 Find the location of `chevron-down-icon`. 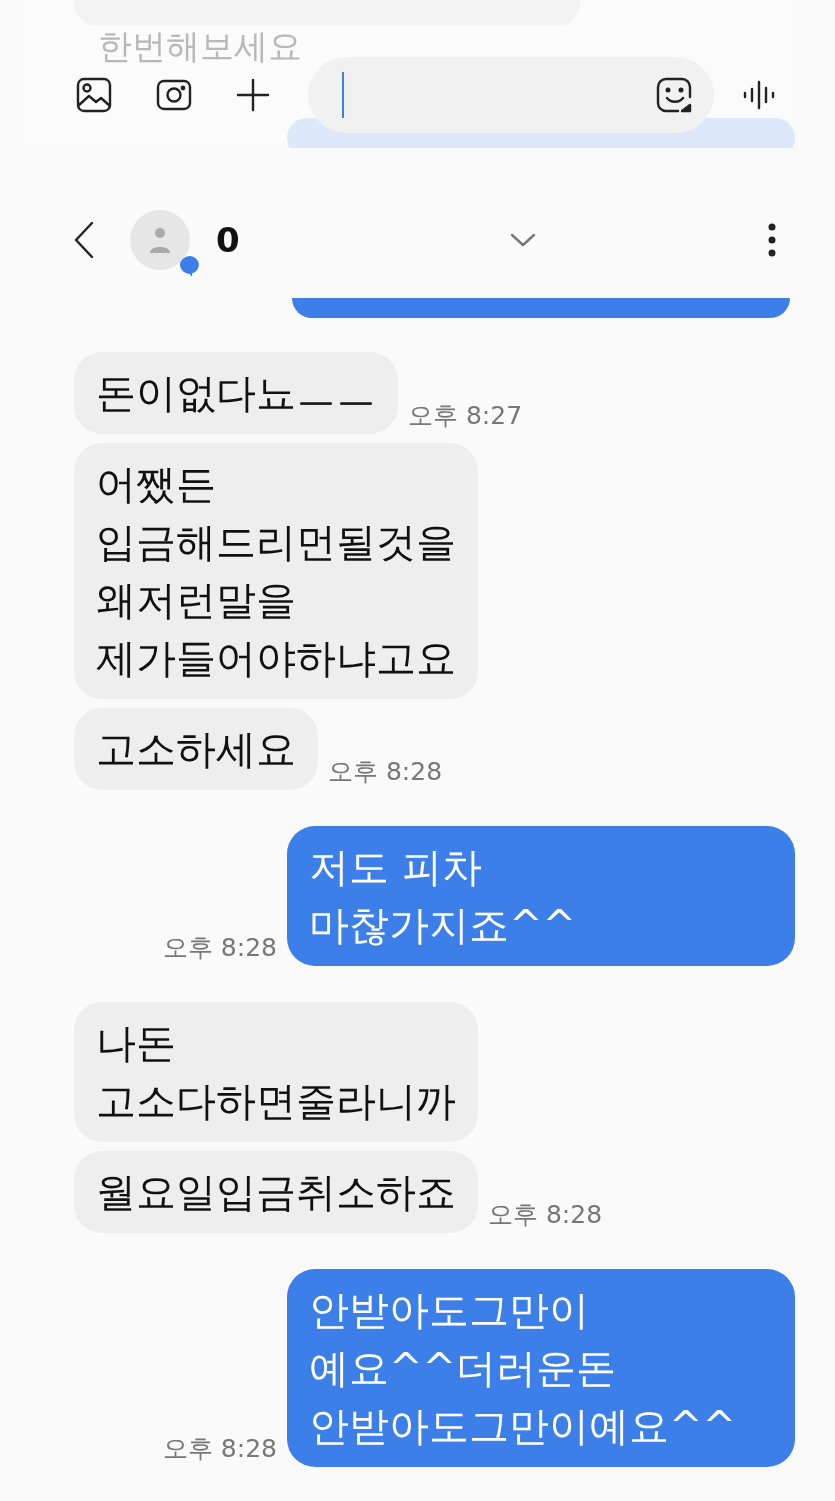

chevron-down-icon is located at coordinates (522, 240).